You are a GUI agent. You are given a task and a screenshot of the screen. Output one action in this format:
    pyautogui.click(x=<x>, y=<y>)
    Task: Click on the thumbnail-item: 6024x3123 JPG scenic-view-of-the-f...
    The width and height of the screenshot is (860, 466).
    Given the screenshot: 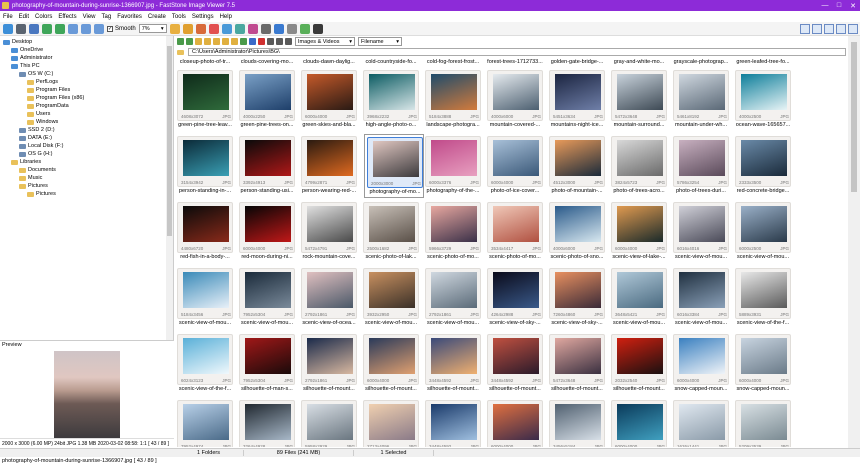 What is the action you would take?
    pyautogui.click(x=205, y=364)
    